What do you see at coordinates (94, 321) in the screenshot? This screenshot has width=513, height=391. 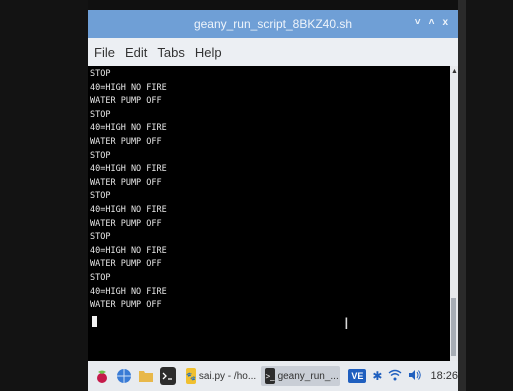 I see `terminal-cursor` at bounding box center [94, 321].